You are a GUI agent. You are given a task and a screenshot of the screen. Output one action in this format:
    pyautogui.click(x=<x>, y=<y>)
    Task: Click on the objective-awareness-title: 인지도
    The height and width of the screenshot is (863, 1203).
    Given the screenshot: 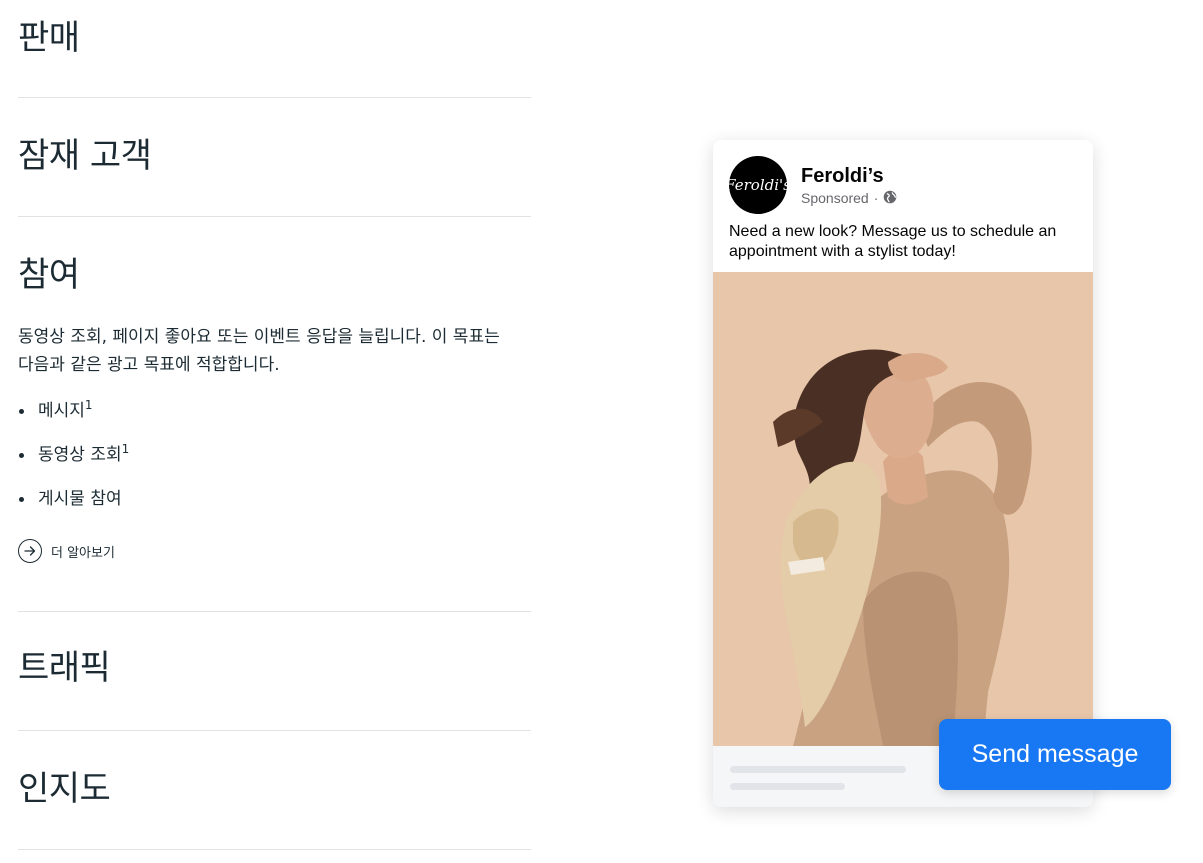 What is the action you would take?
    pyautogui.click(x=274, y=789)
    